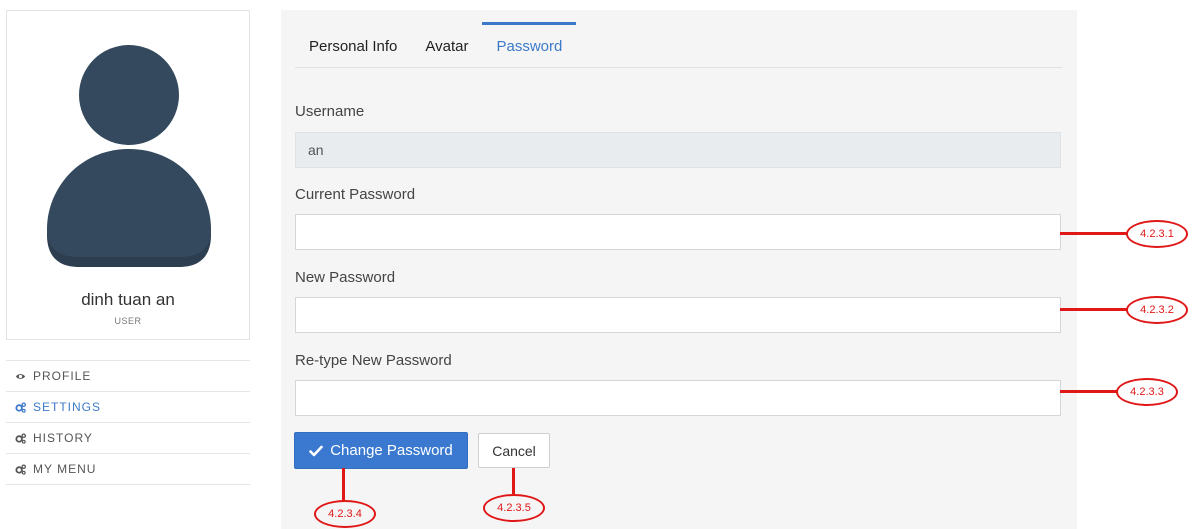  Describe the element at coordinates (446, 44) in the screenshot. I see `tab-avatar: Avatar` at that location.